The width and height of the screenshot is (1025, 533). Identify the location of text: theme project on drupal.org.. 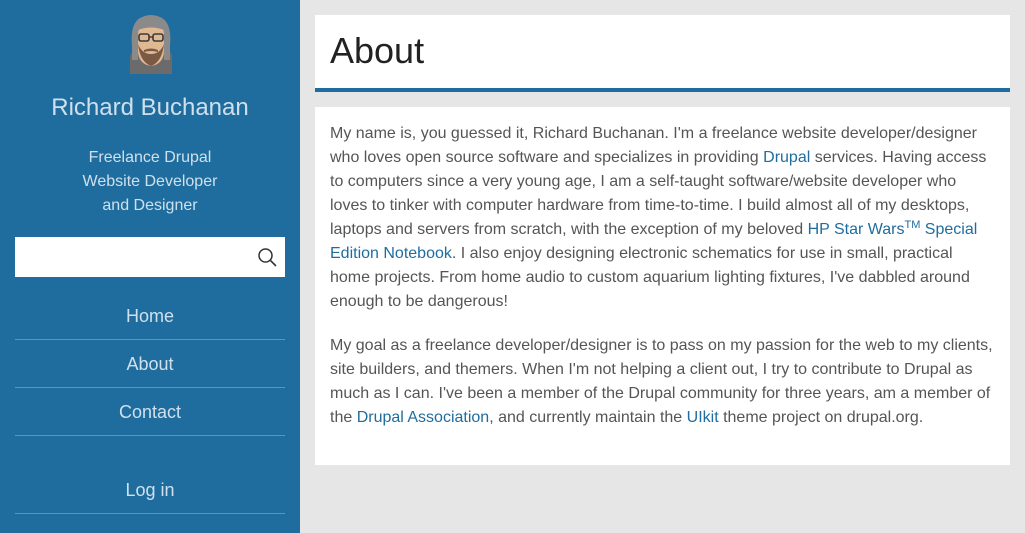
(821, 417).